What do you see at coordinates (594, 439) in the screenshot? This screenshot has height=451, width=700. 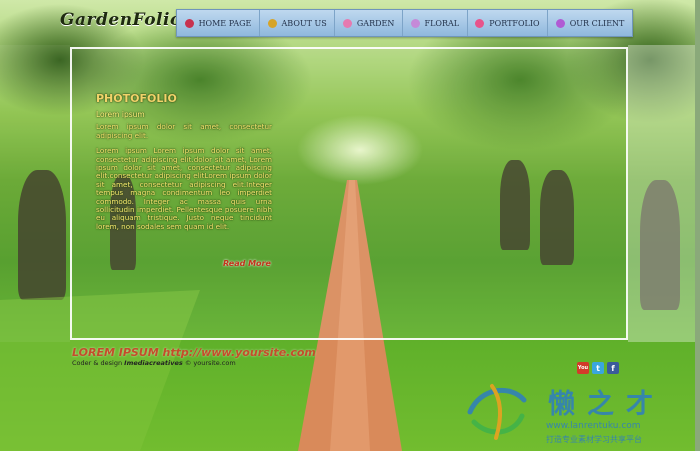 I see `watermark-tagline: 打造专业素材学习共享平台` at bounding box center [594, 439].